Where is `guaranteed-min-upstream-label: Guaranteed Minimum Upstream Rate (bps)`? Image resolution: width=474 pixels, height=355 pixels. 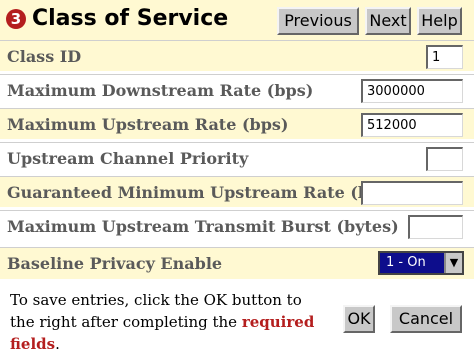 guaranteed-min-upstream-label: Guaranteed Minimum Upstream Rate (bps) is located at coordinates (202, 192).